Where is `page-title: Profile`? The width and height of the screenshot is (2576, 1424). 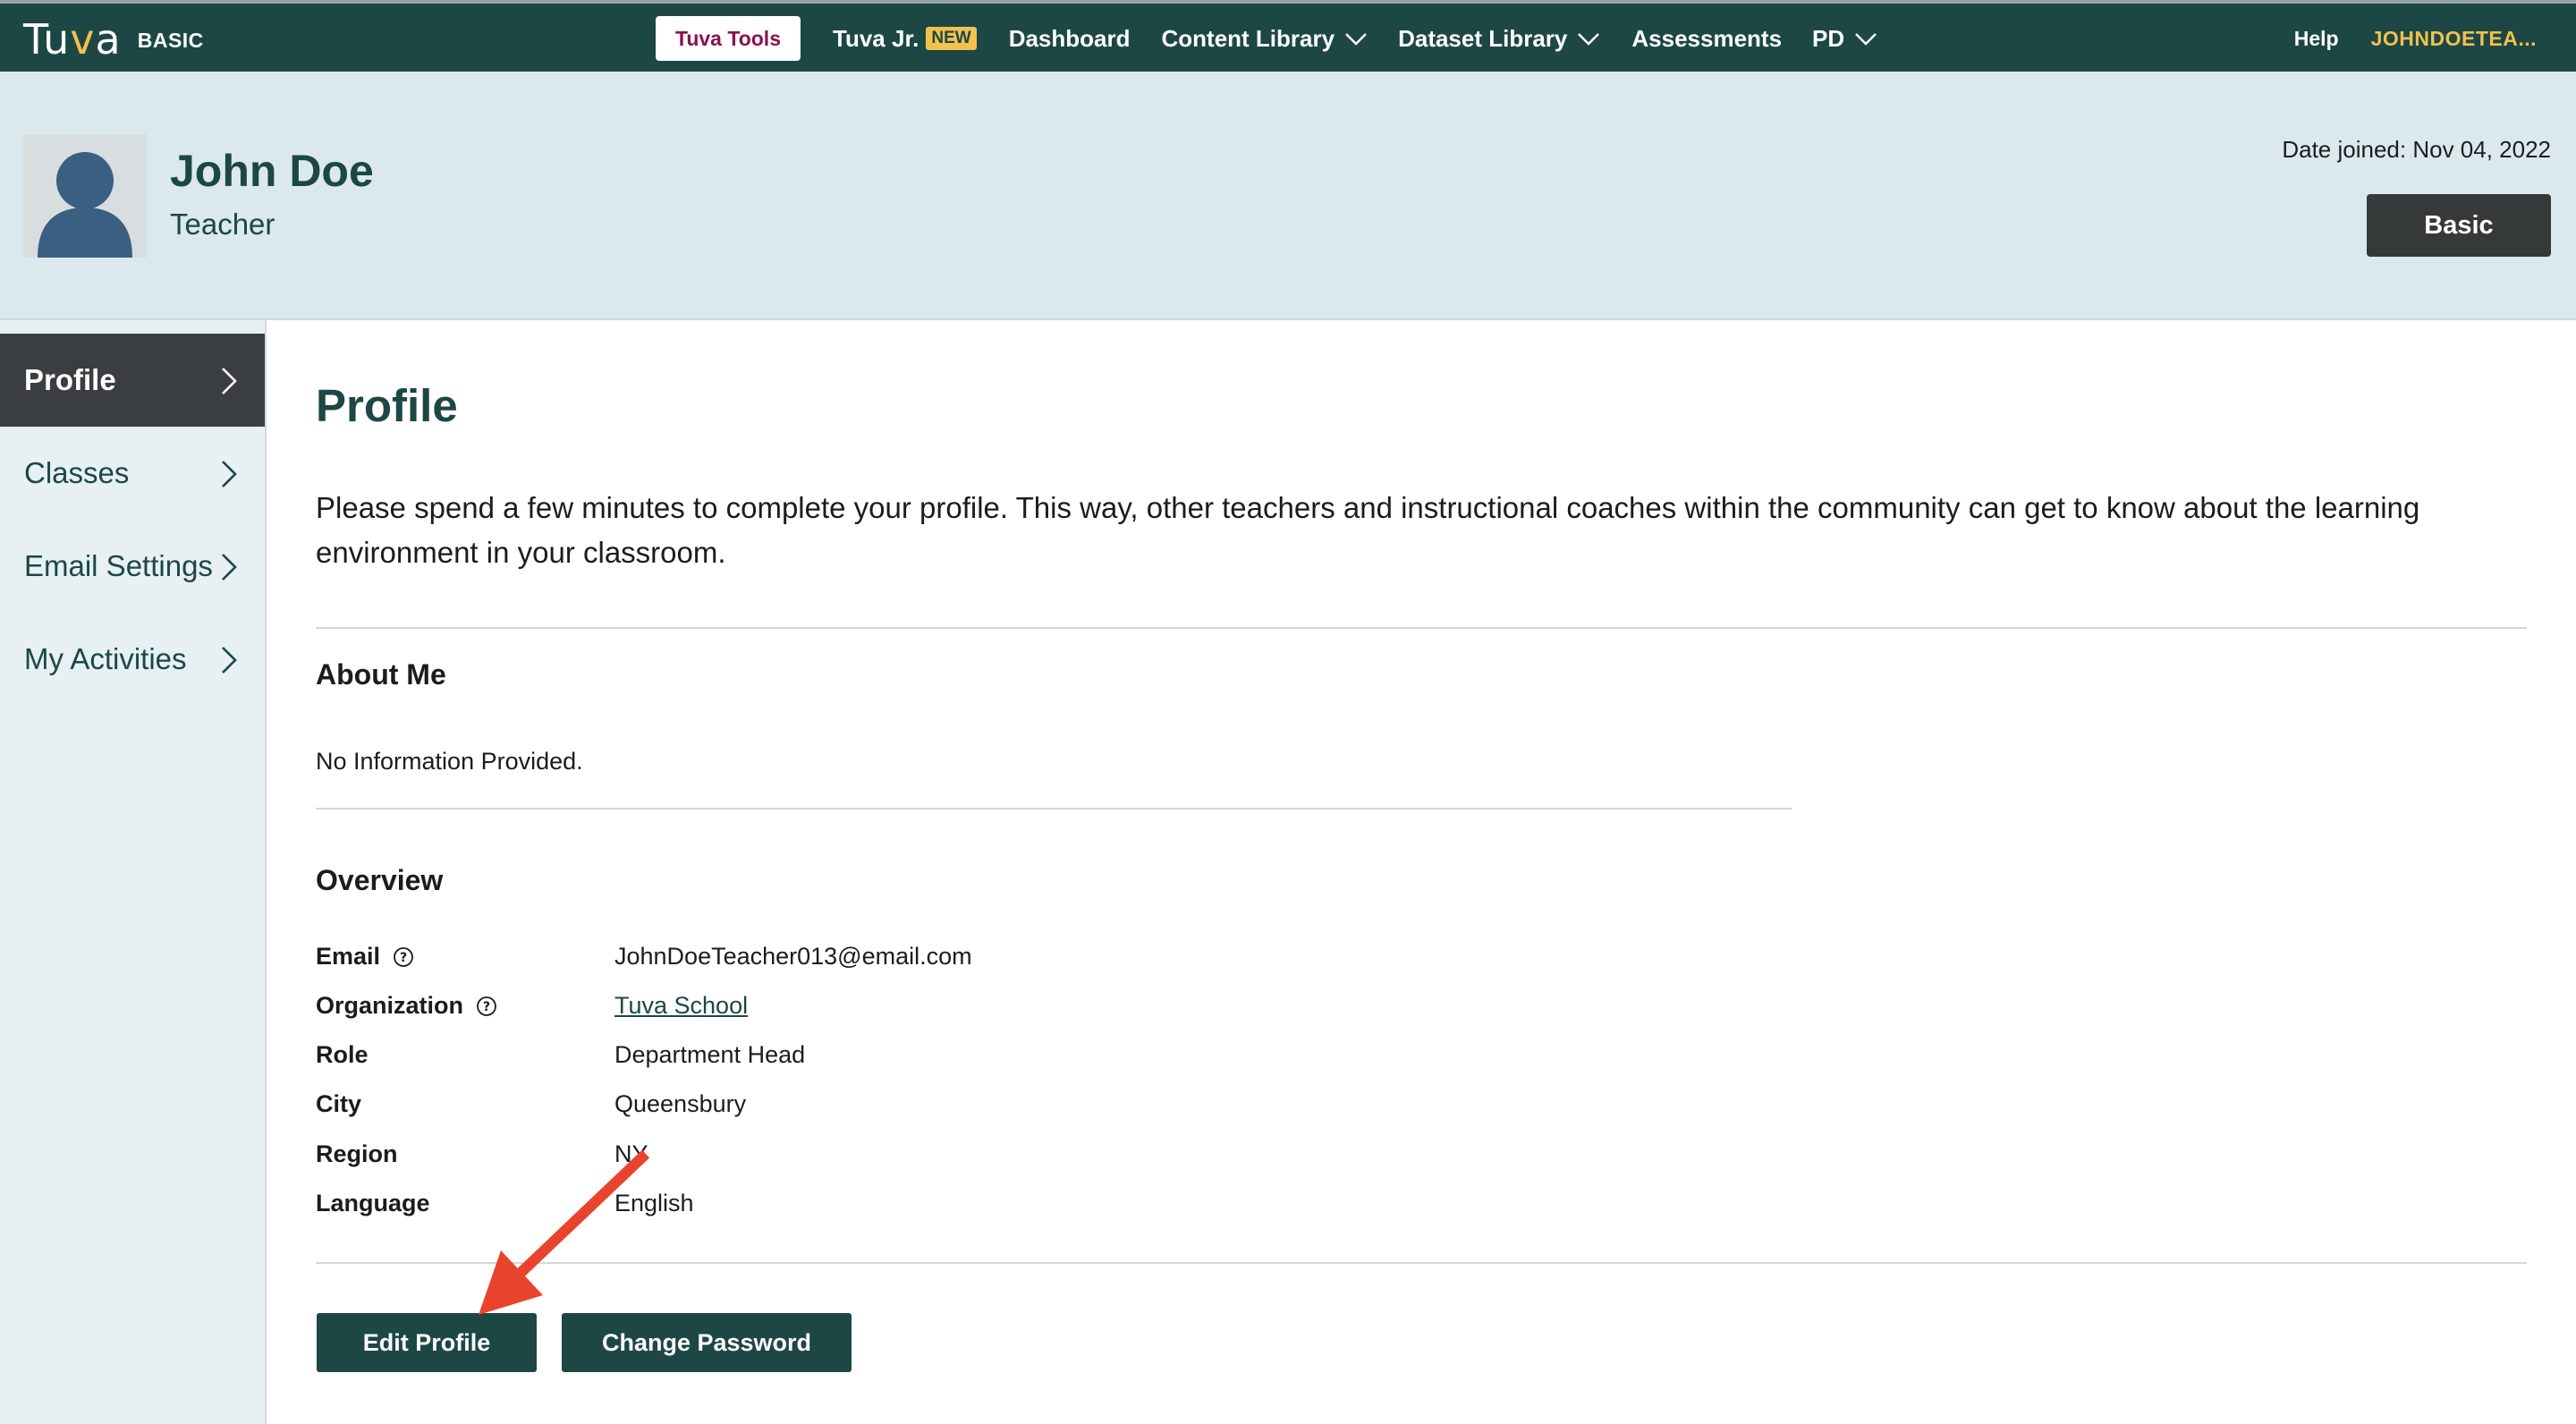 page-title: Profile is located at coordinates (387, 405).